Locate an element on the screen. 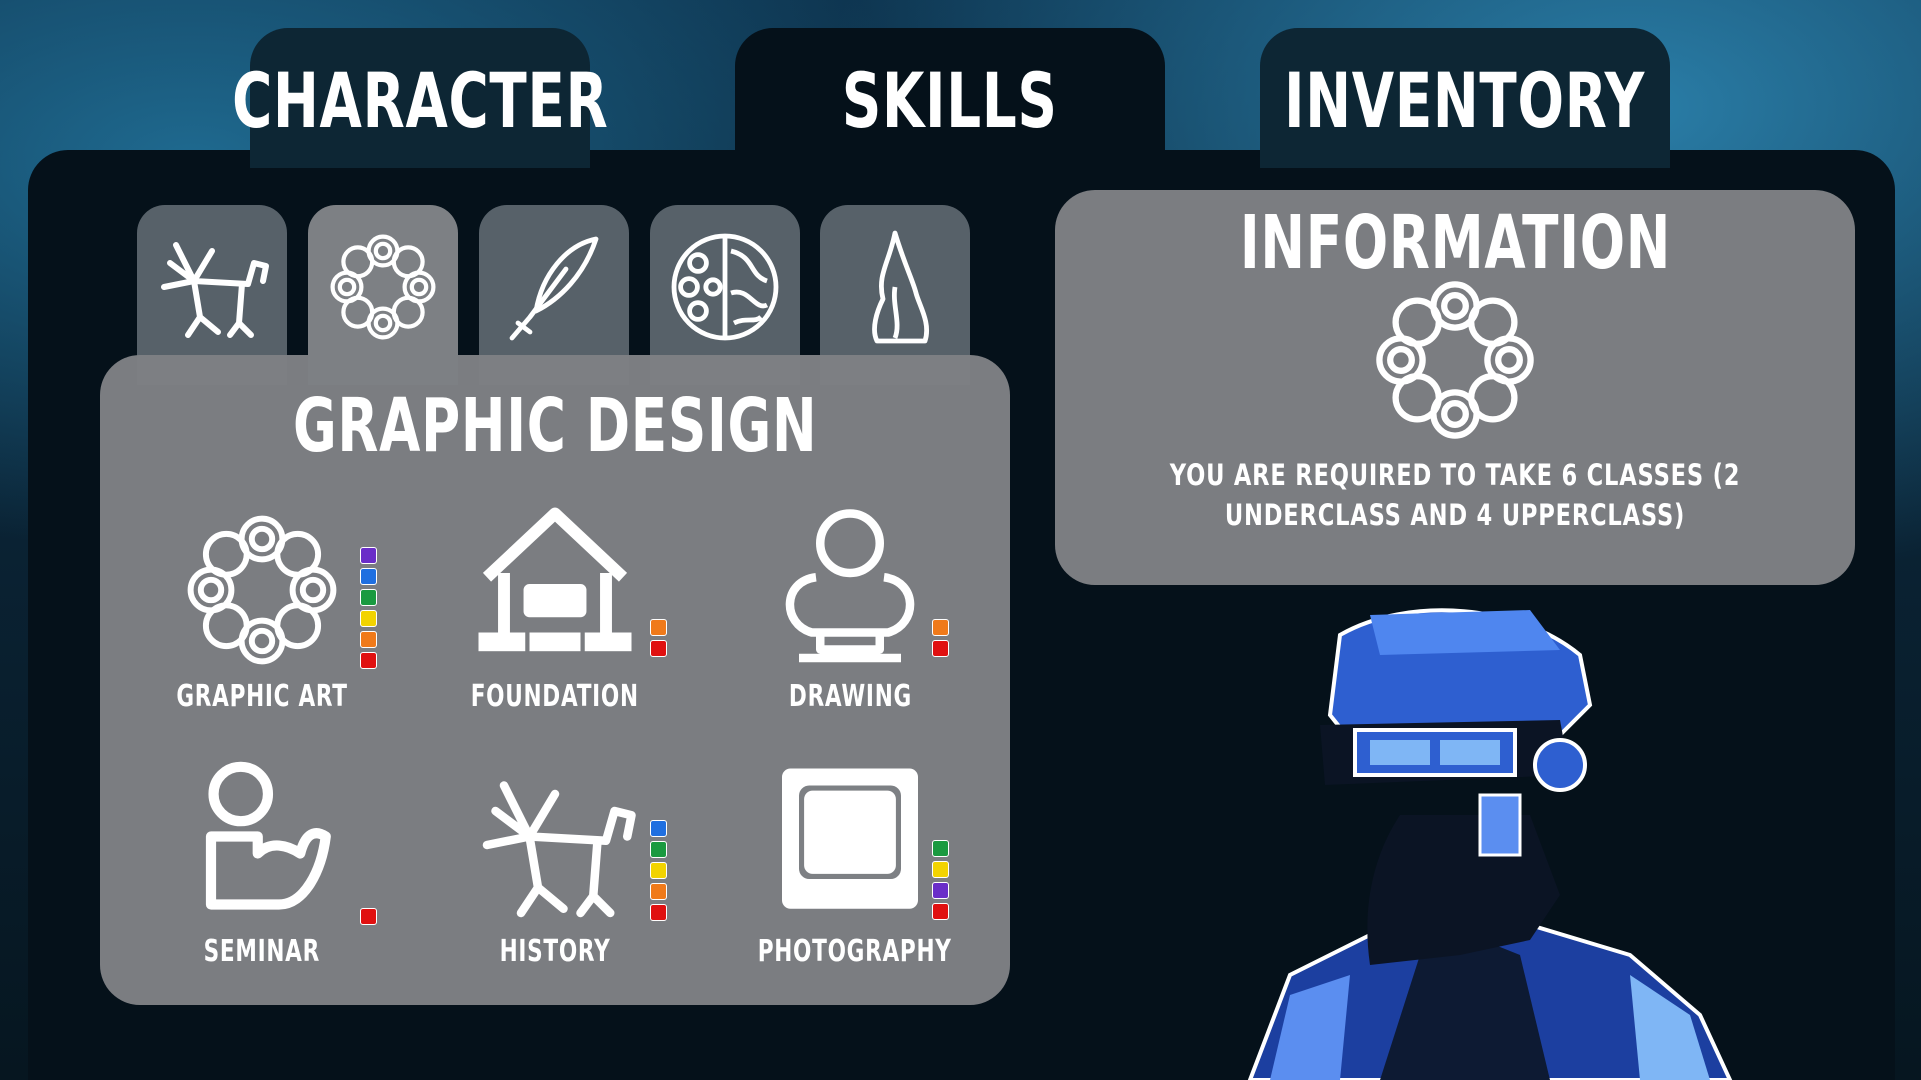  character-portrait is located at coordinates (1490, 844).